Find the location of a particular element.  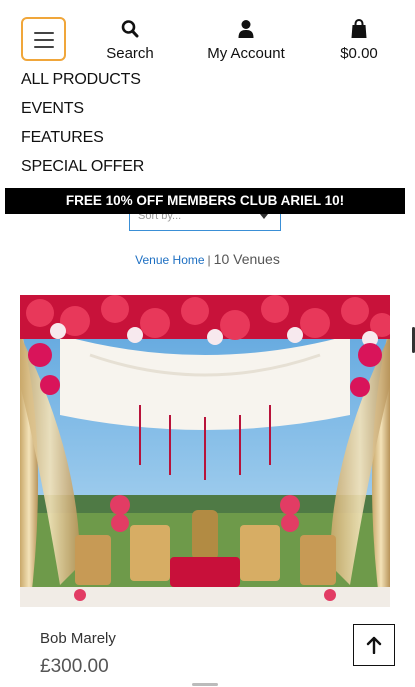

promo-banner: FREE 10% OFF MEMBERS CLUB ARIEL 10! is located at coordinates (205, 201).